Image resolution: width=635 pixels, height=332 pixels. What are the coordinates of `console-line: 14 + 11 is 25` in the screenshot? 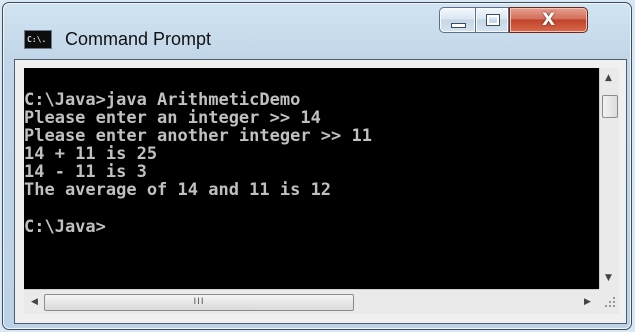 It's located at (91, 154).